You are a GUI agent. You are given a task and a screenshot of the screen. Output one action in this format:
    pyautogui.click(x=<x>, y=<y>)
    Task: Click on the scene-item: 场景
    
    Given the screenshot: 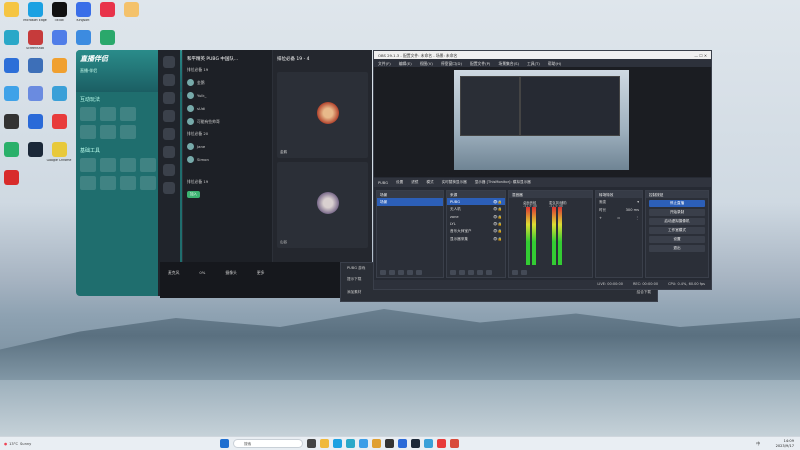 What is the action you would take?
    pyautogui.click(x=410, y=202)
    